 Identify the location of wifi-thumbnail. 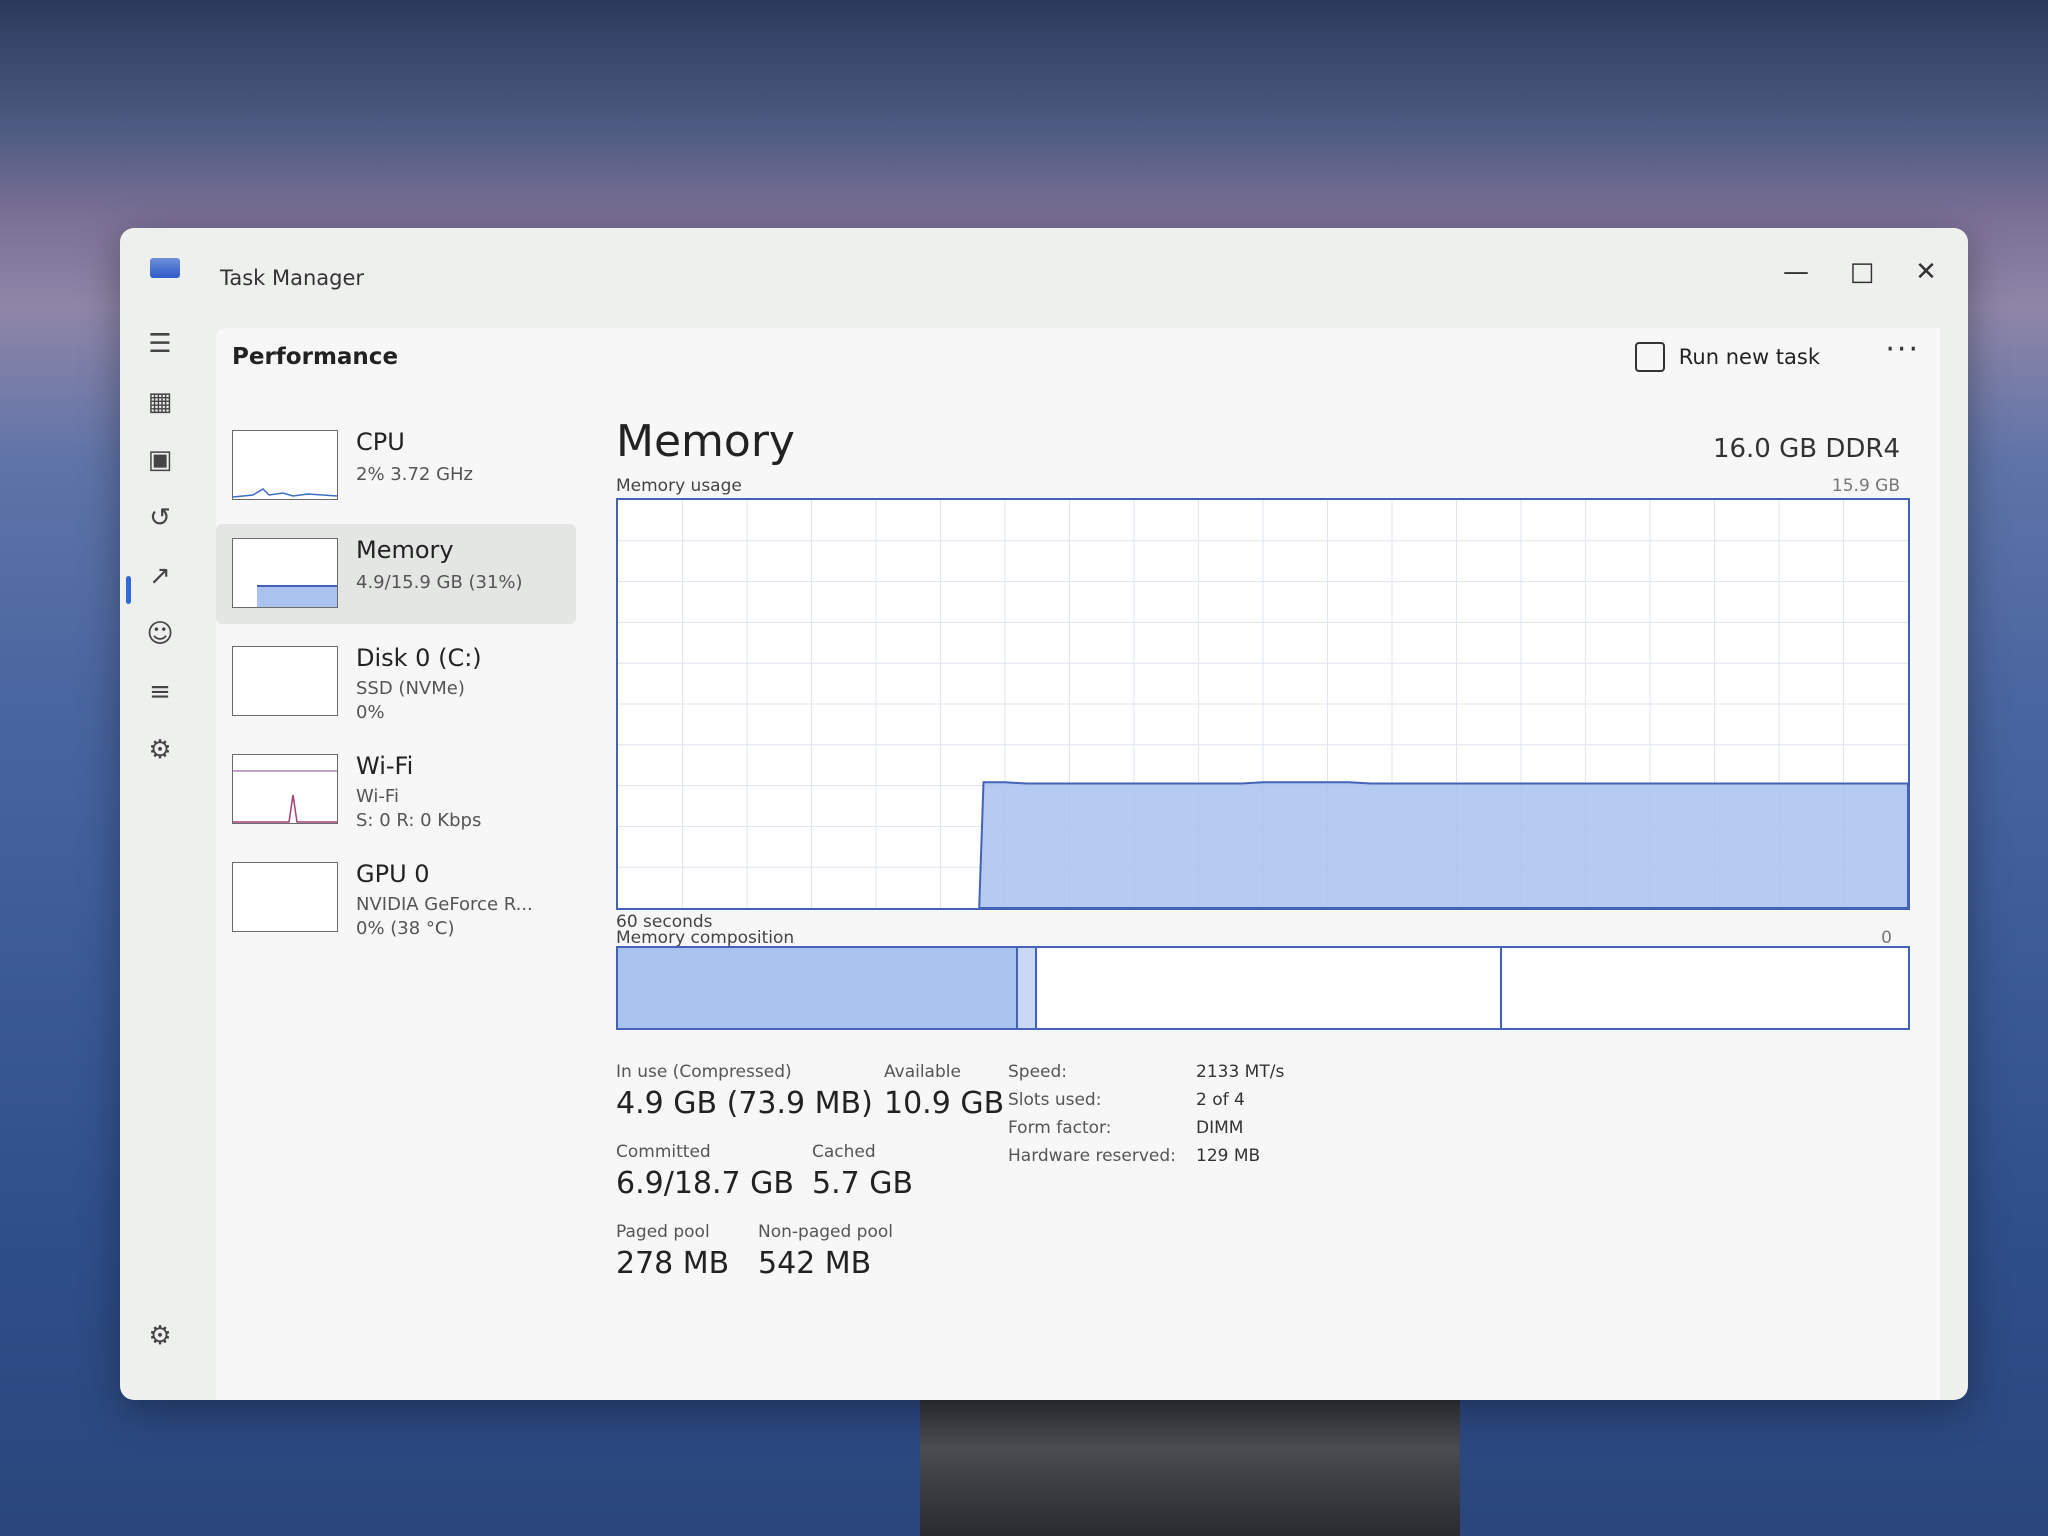
(285, 789).